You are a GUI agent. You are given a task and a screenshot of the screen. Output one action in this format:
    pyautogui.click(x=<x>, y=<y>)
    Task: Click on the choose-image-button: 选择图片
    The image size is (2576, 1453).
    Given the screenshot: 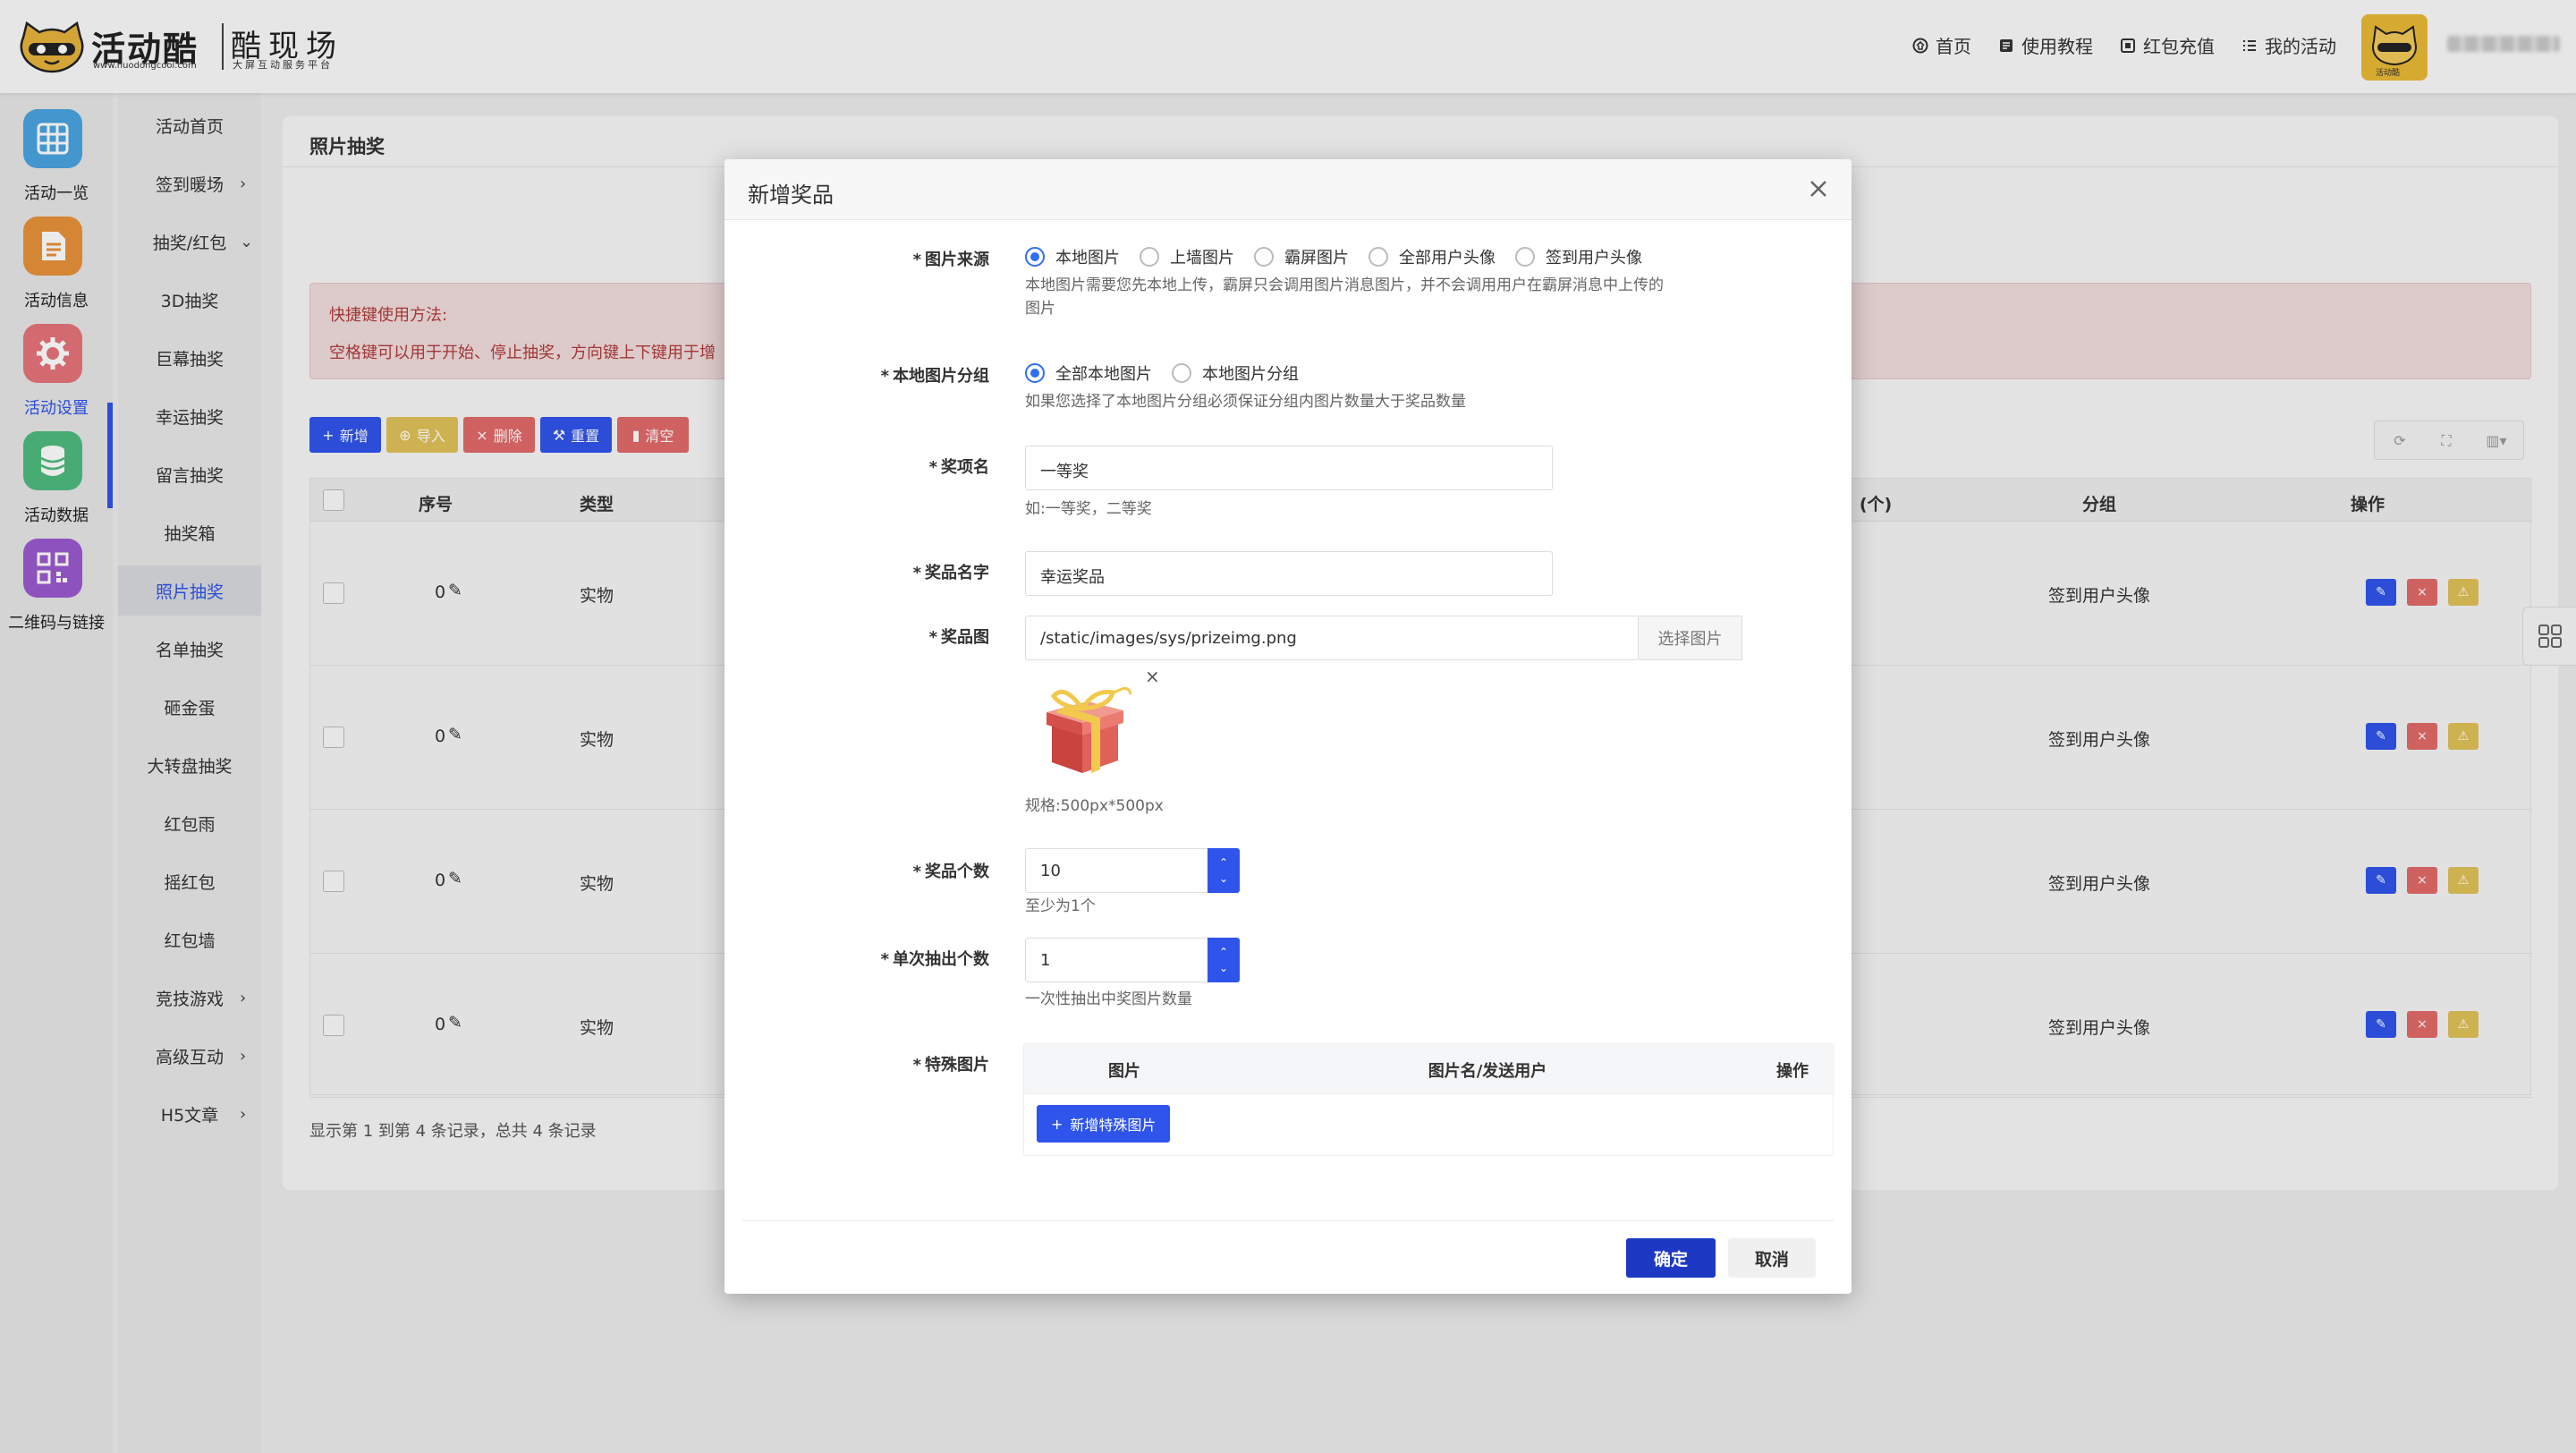 What is the action you would take?
    pyautogui.click(x=1690, y=638)
    